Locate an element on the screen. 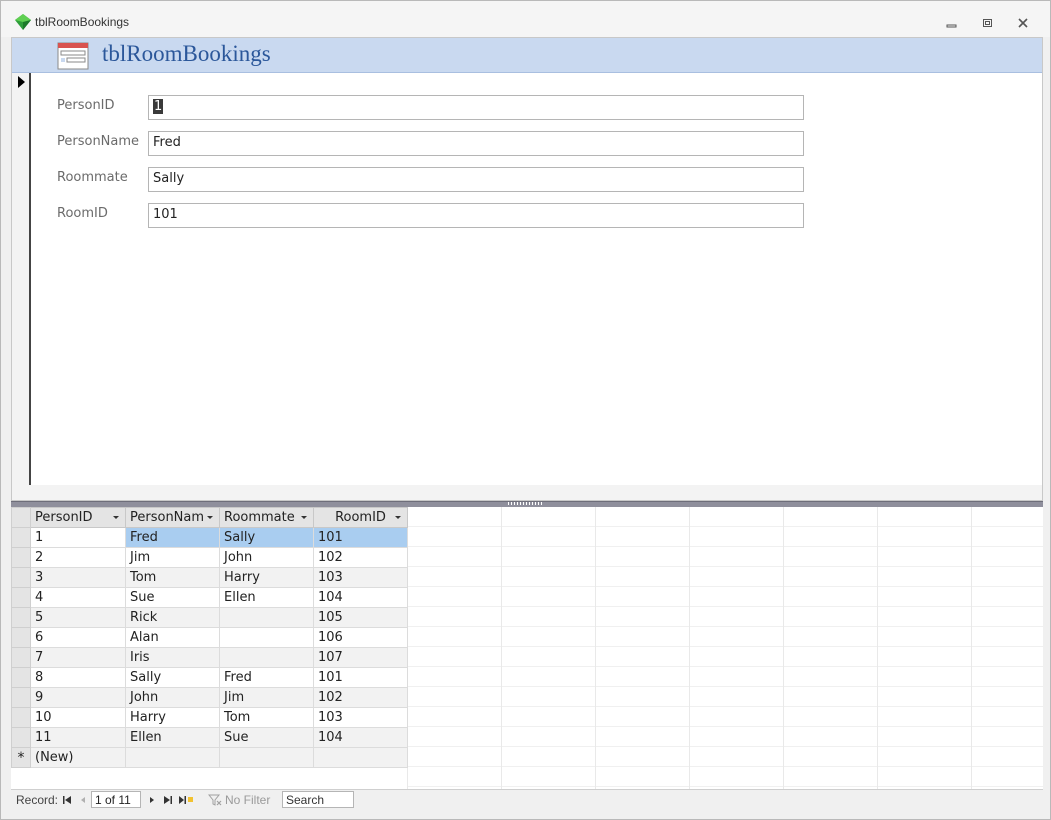 The image size is (1051, 820). cell-personid: 8 is located at coordinates (78, 677).